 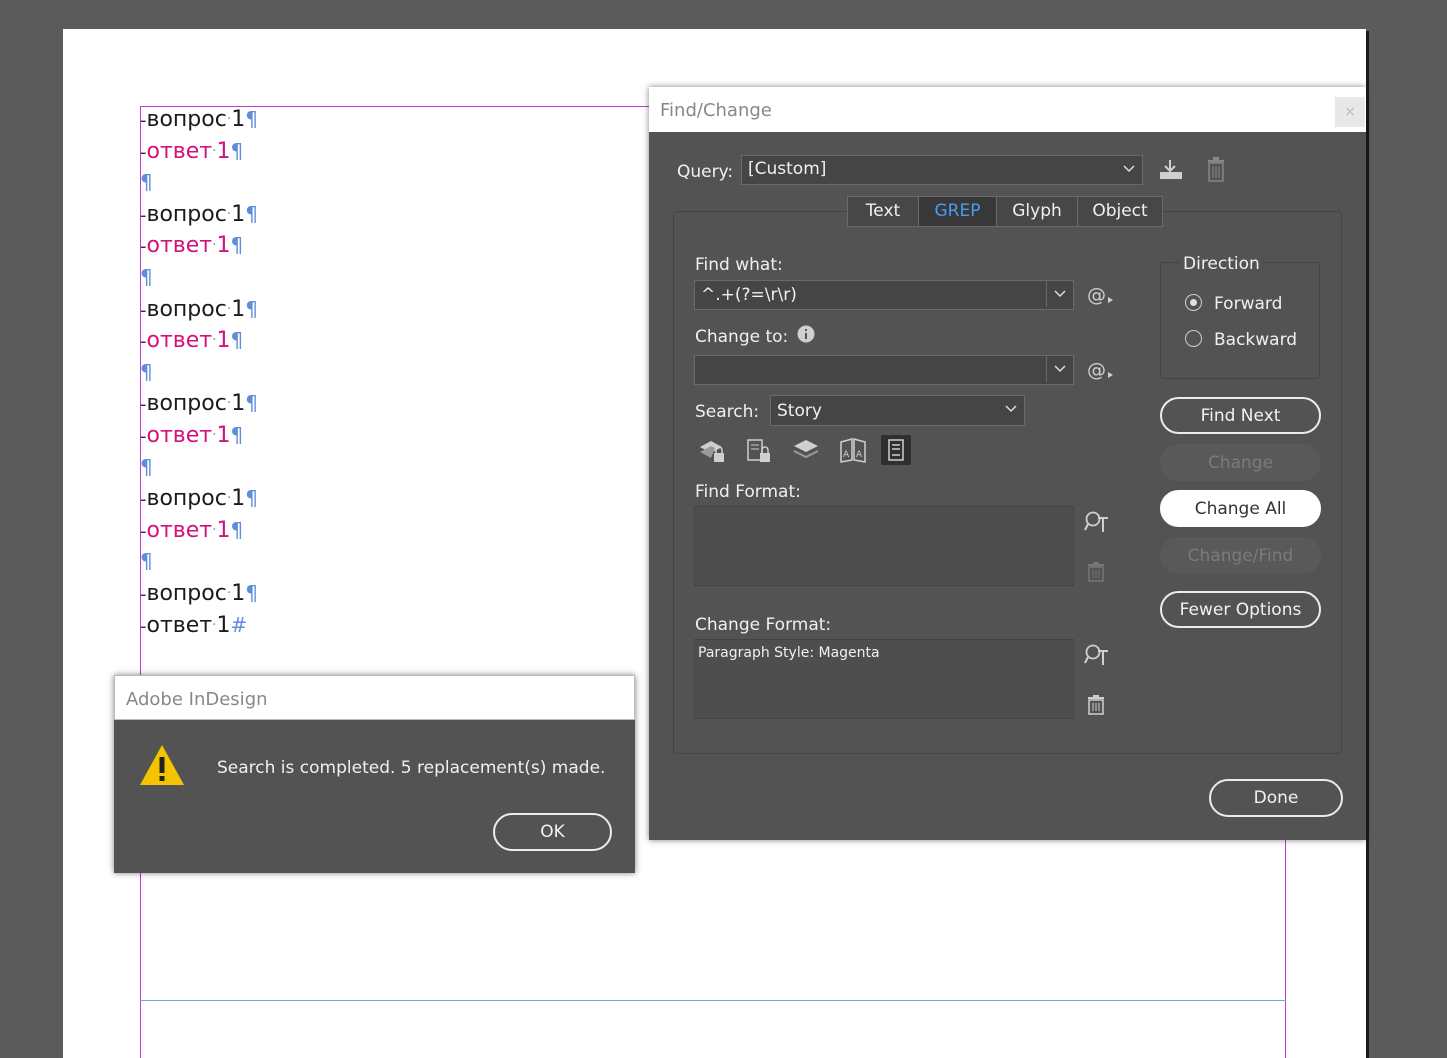 I want to click on change-button: Change, so click(x=1240, y=462).